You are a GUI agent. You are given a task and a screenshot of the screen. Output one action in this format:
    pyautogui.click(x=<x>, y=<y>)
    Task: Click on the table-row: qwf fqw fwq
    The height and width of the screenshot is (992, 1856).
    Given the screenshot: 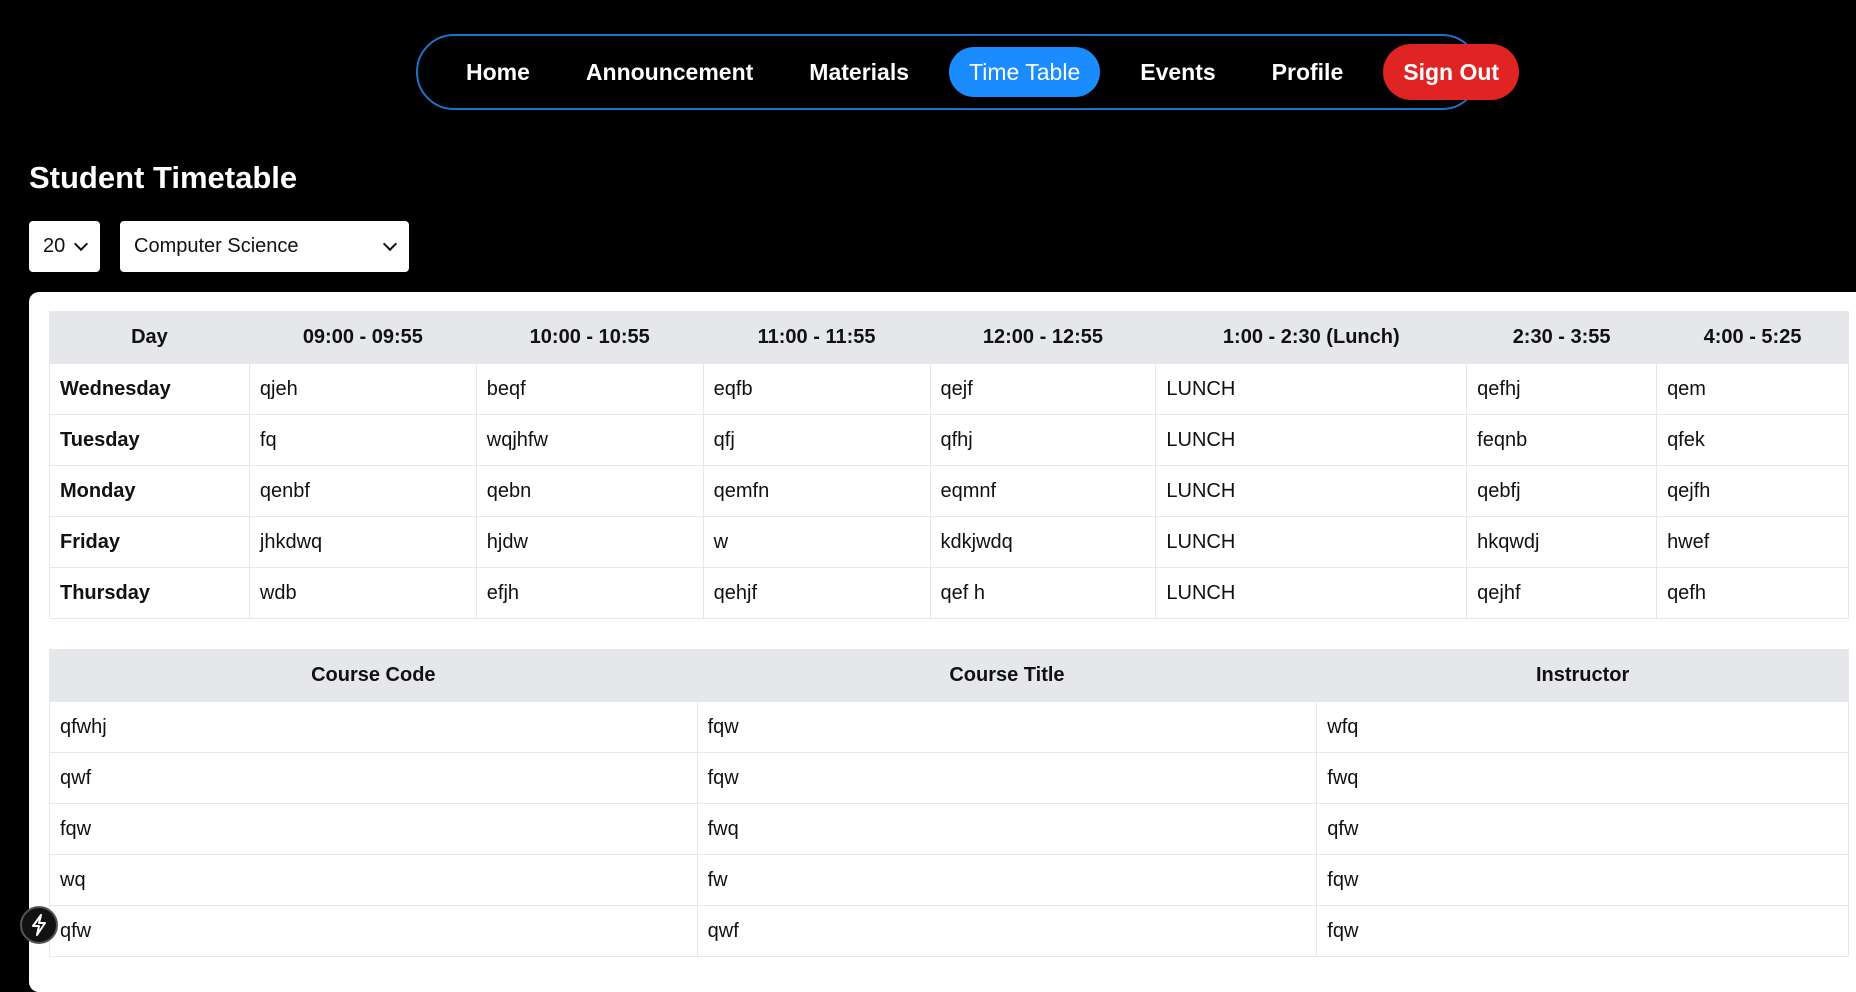 What is the action you would take?
    pyautogui.click(x=949, y=778)
    